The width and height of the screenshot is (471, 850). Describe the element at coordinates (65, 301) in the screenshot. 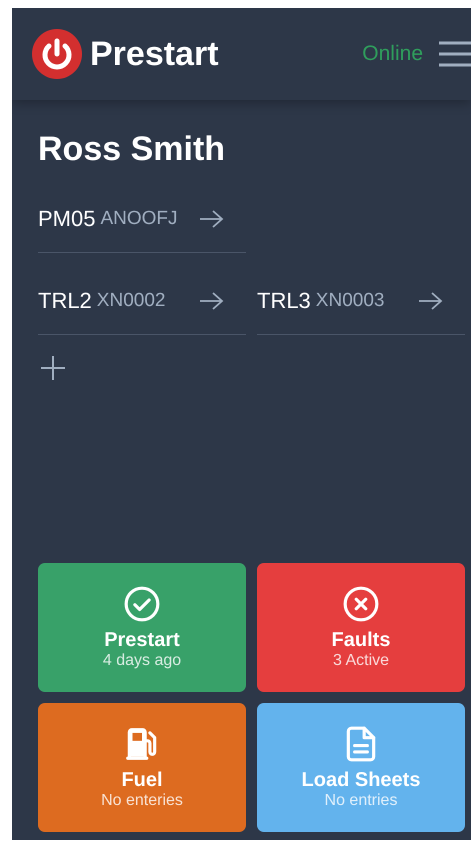

I see `vehicle-code: TRL2` at that location.